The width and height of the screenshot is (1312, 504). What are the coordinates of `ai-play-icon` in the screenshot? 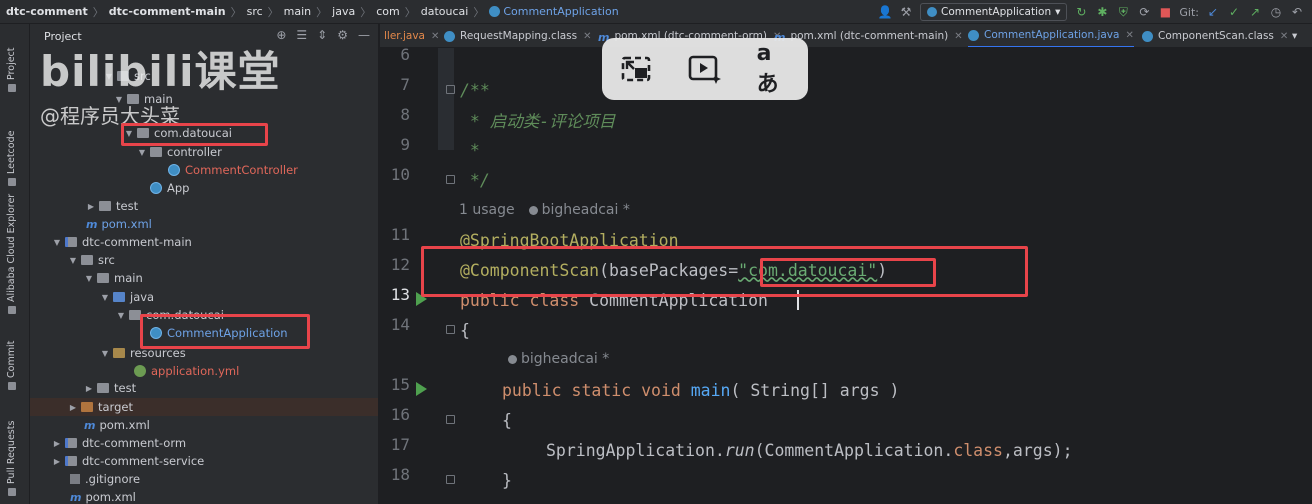 It's located at (705, 69).